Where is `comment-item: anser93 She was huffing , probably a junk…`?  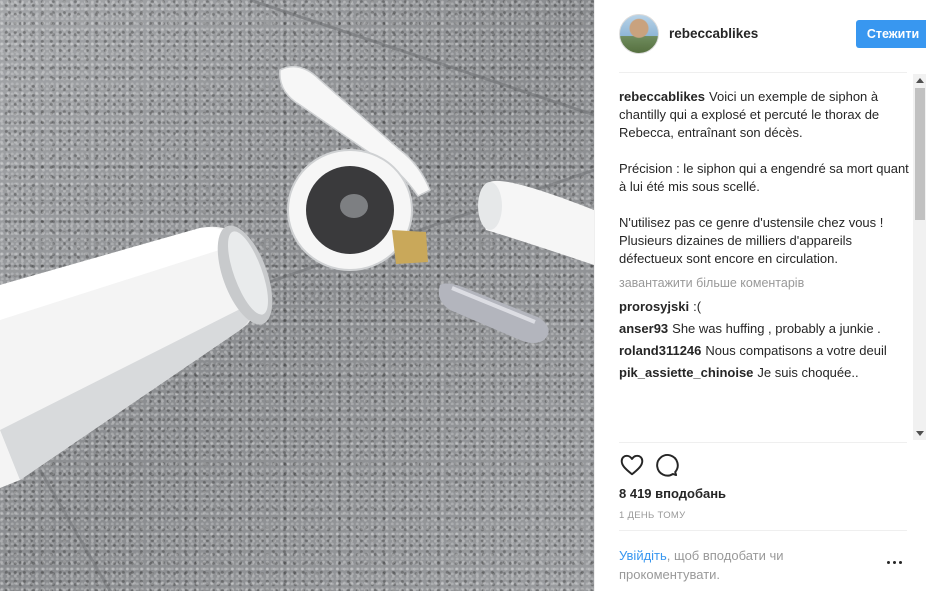 comment-item: anser93 She was huffing , probably a junk… is located at coordinates (764, 329).